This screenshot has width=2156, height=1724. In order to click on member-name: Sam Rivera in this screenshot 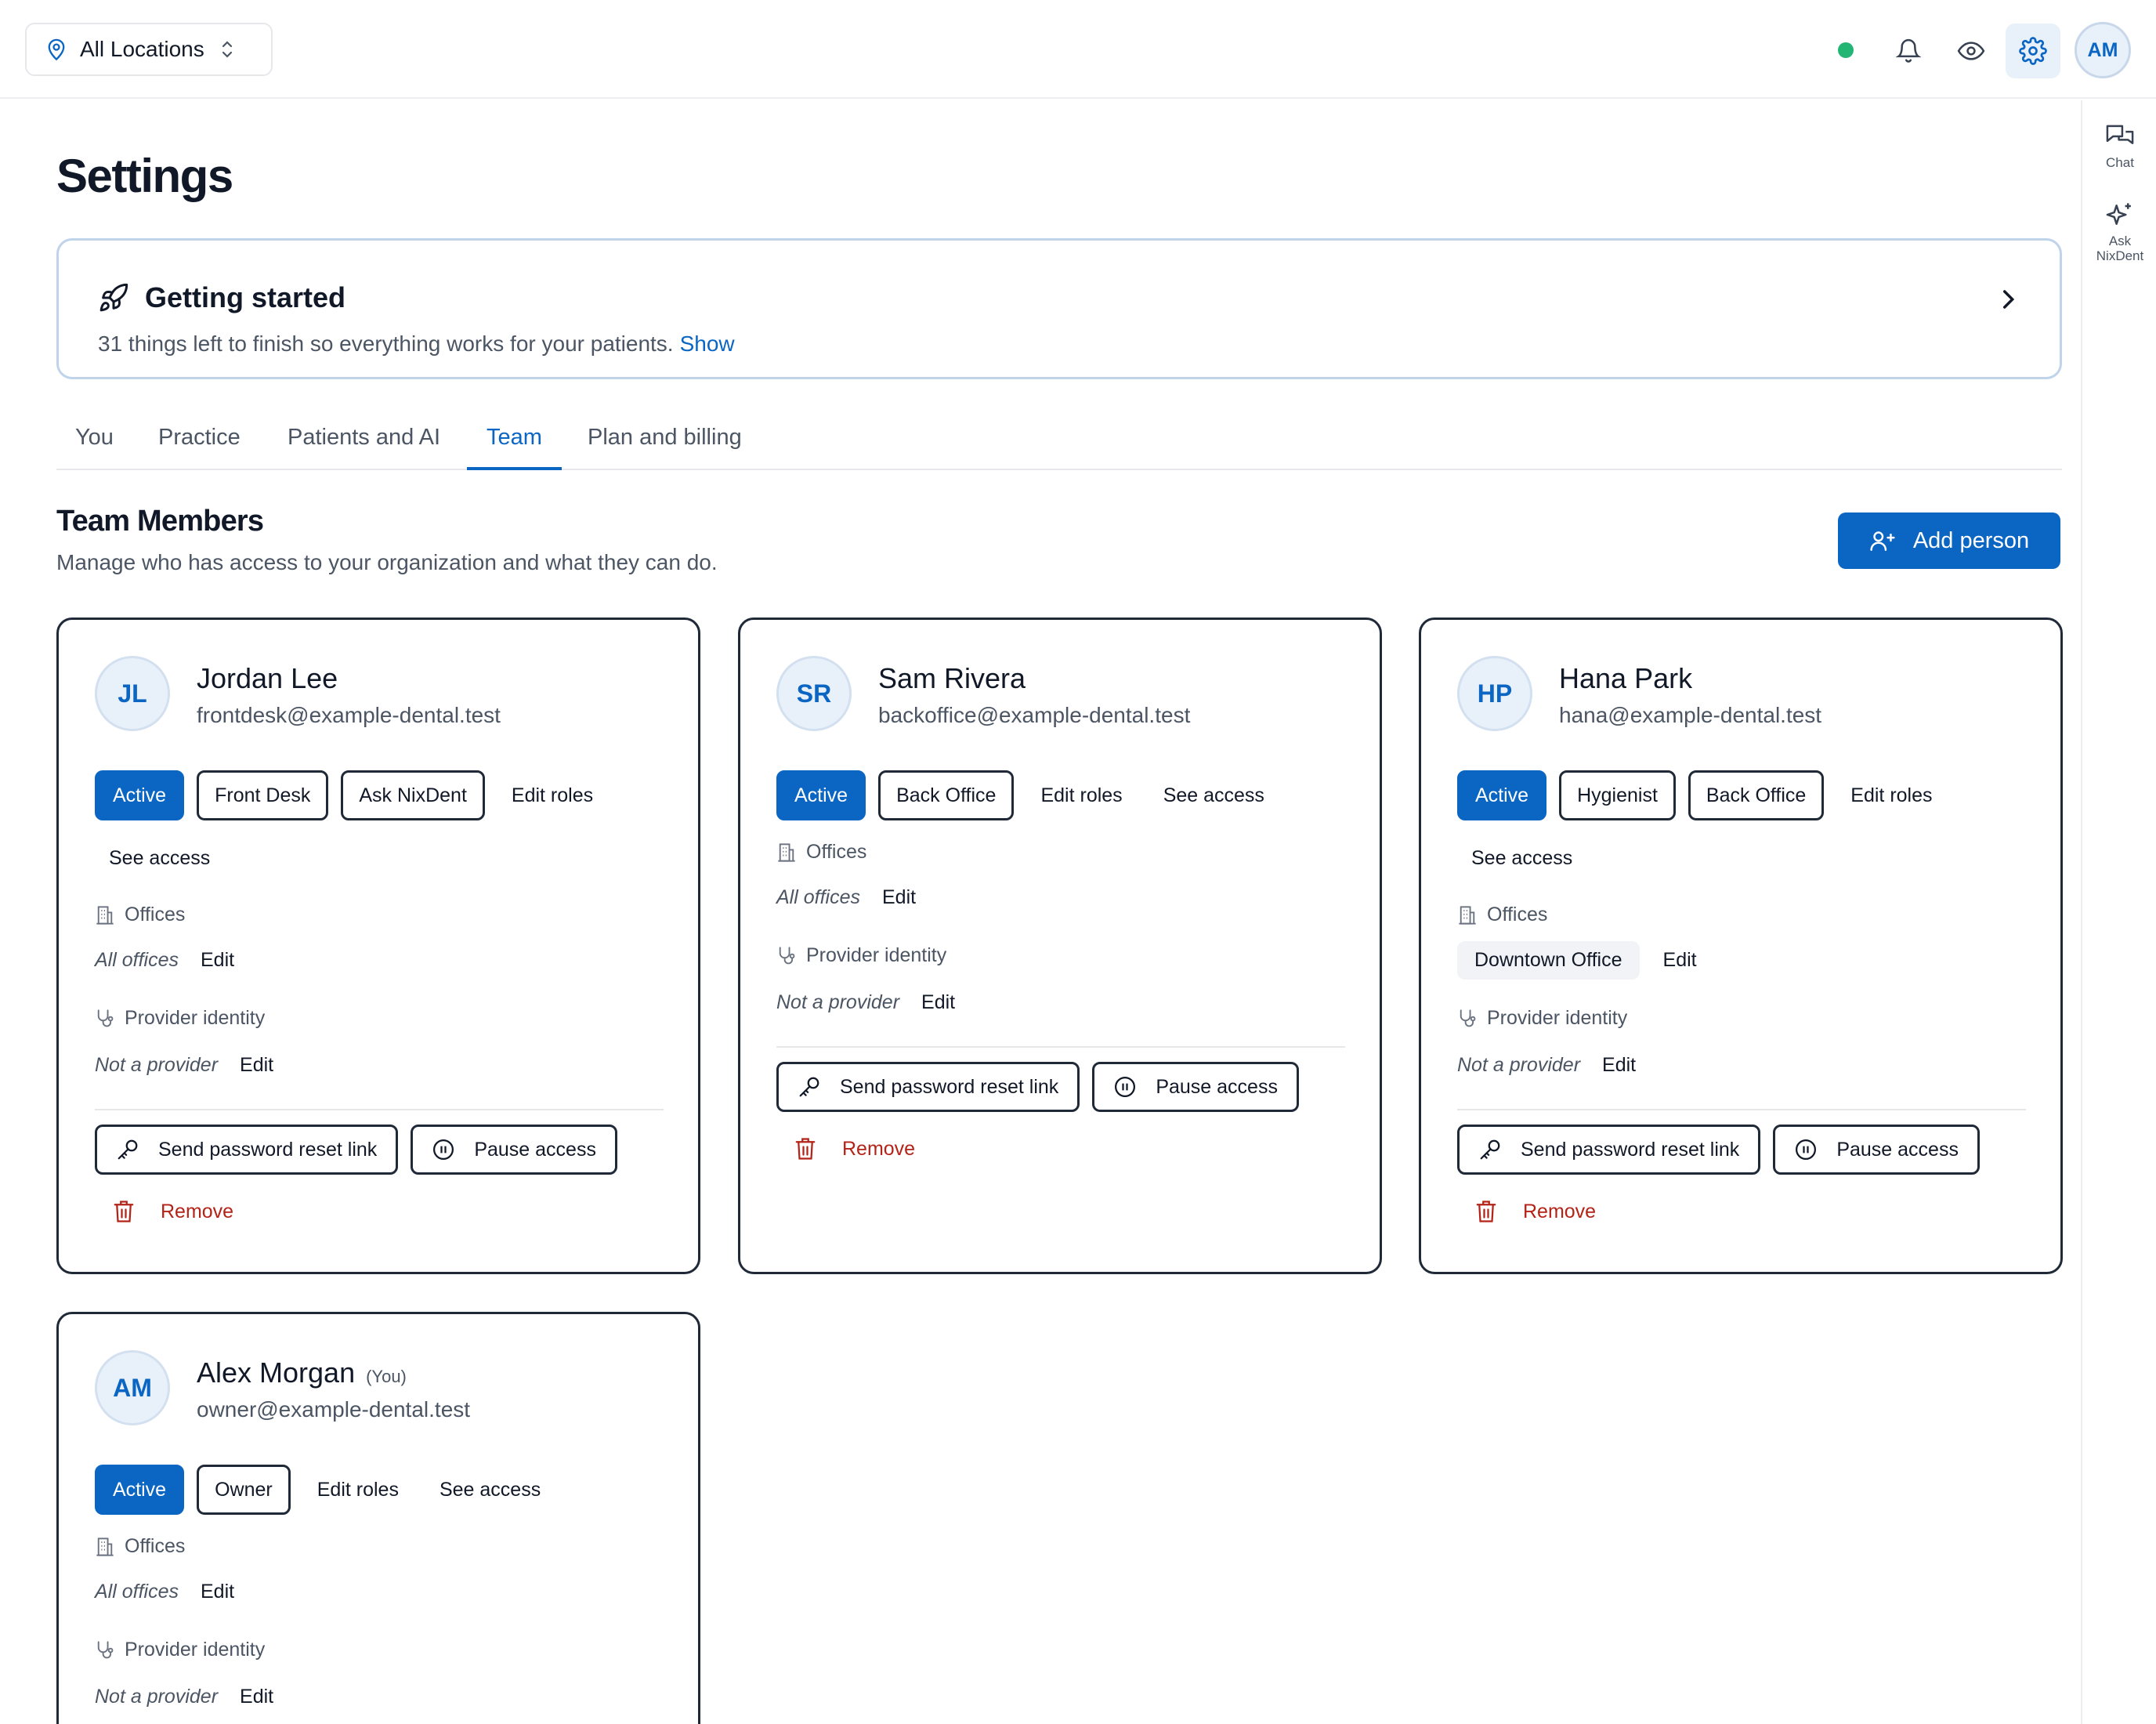, I will do `click(952, 678)`.